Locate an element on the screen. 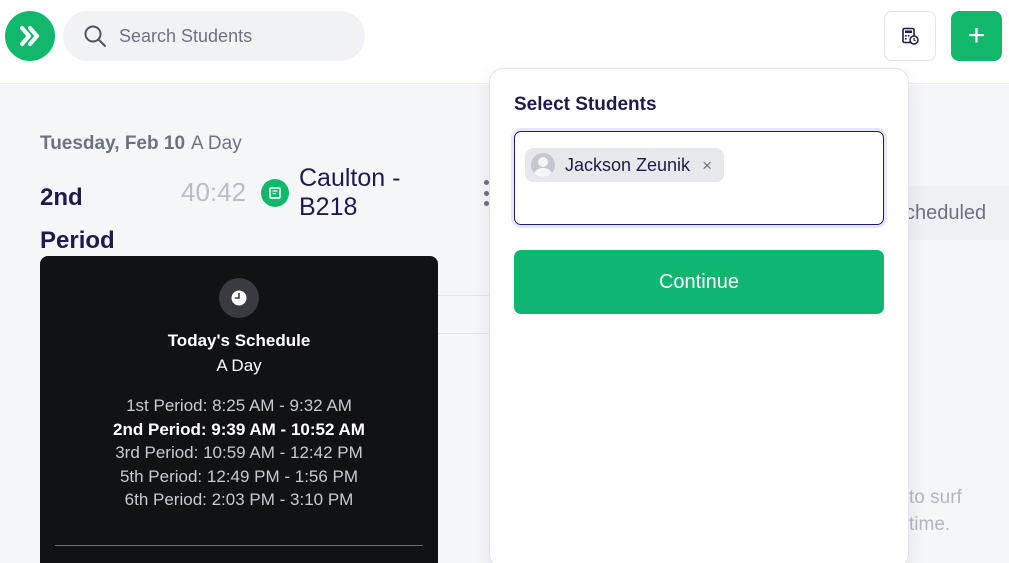 The image size is (1009, 563). schedule-item-current: 2nd Period: 9:39 AM - 10:52 AM is located at coordinates (239, 429).